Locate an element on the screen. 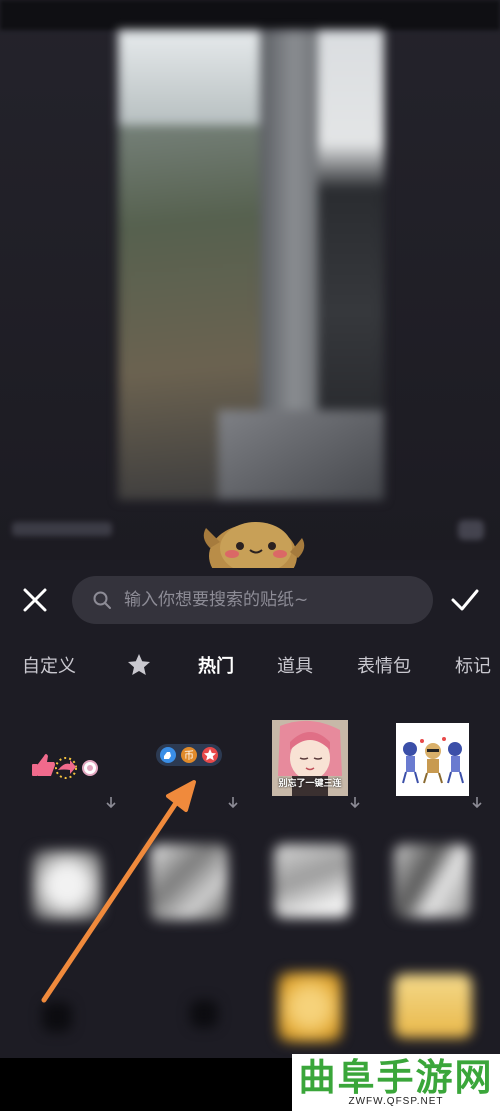  tab-emoji-pack: 表情包 is located at coordinates (384, 665).